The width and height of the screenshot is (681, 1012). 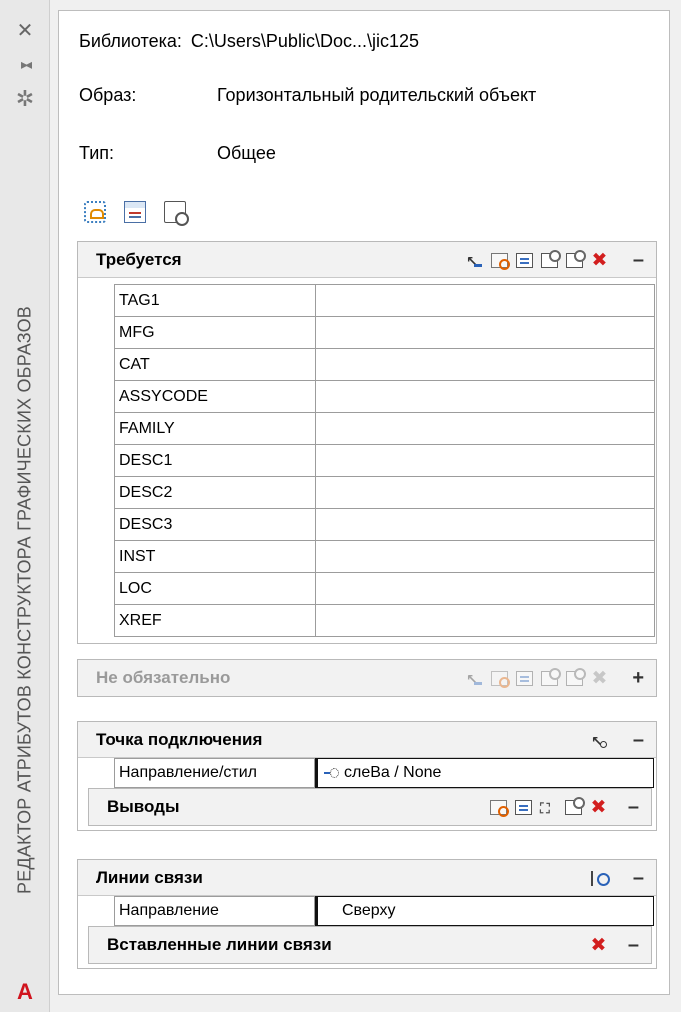 I want to click on inserted-wires-subgroup: Вставленные линии связи –, so click(x=370, y=945).